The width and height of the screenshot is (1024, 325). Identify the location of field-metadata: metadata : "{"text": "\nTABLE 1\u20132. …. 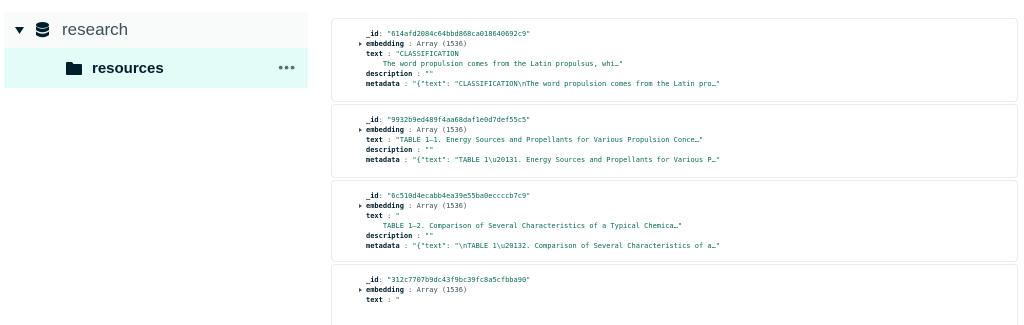
(543, 246).